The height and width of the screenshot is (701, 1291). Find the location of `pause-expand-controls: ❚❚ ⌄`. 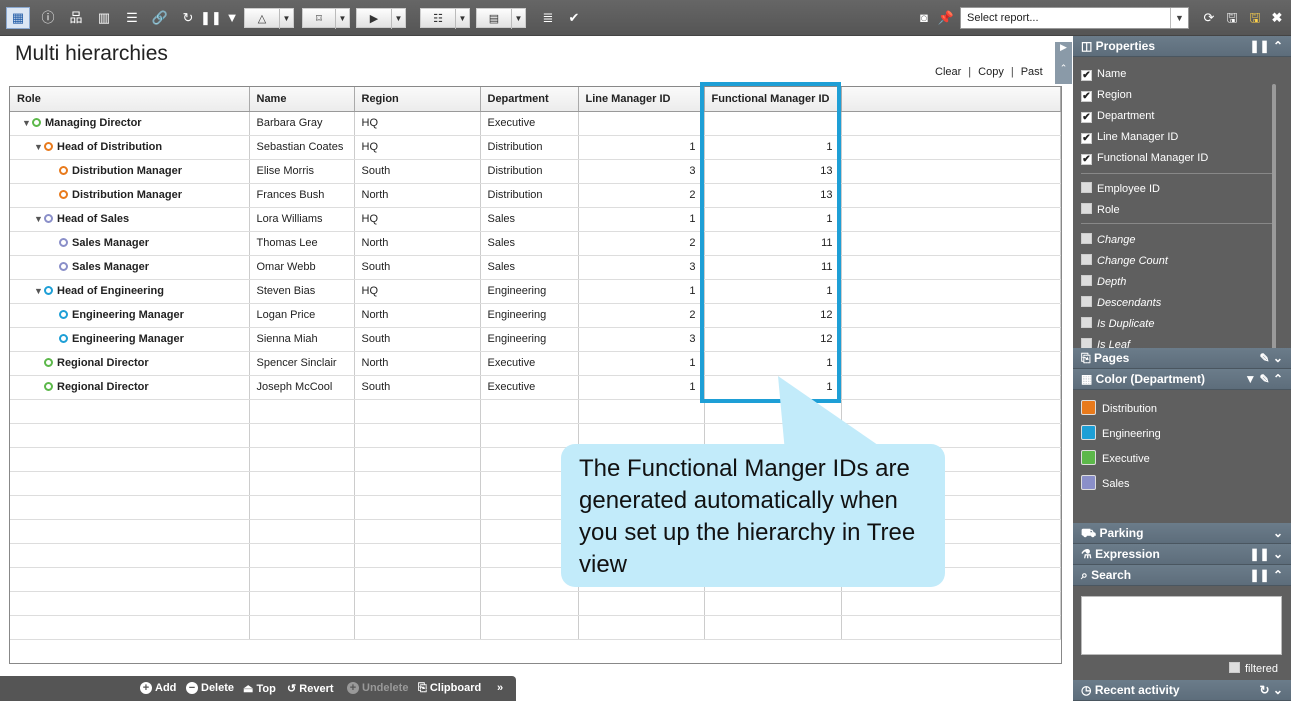

pause-expand-controls: ❚❚ ⌄ is located at coordinates (1267, 554).